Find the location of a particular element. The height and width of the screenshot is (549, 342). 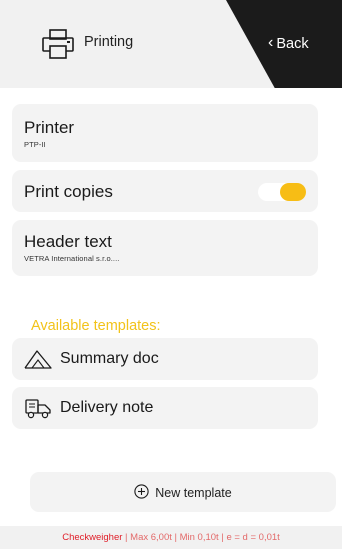

template-label: Delivery note is located at coordinates (107, 407).